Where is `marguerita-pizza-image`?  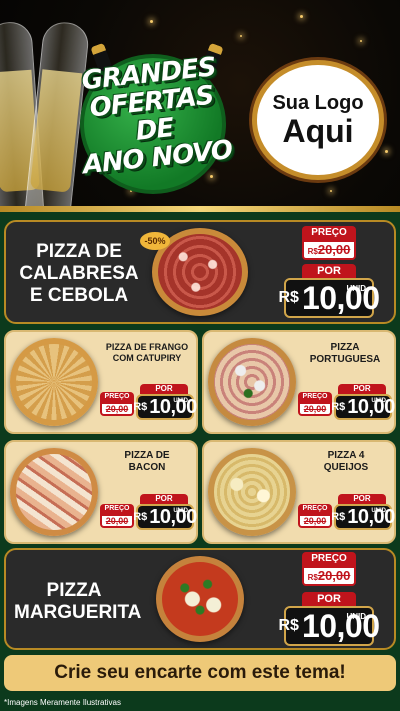 marguerita-pizza-image is located at coordinates (200, 599).